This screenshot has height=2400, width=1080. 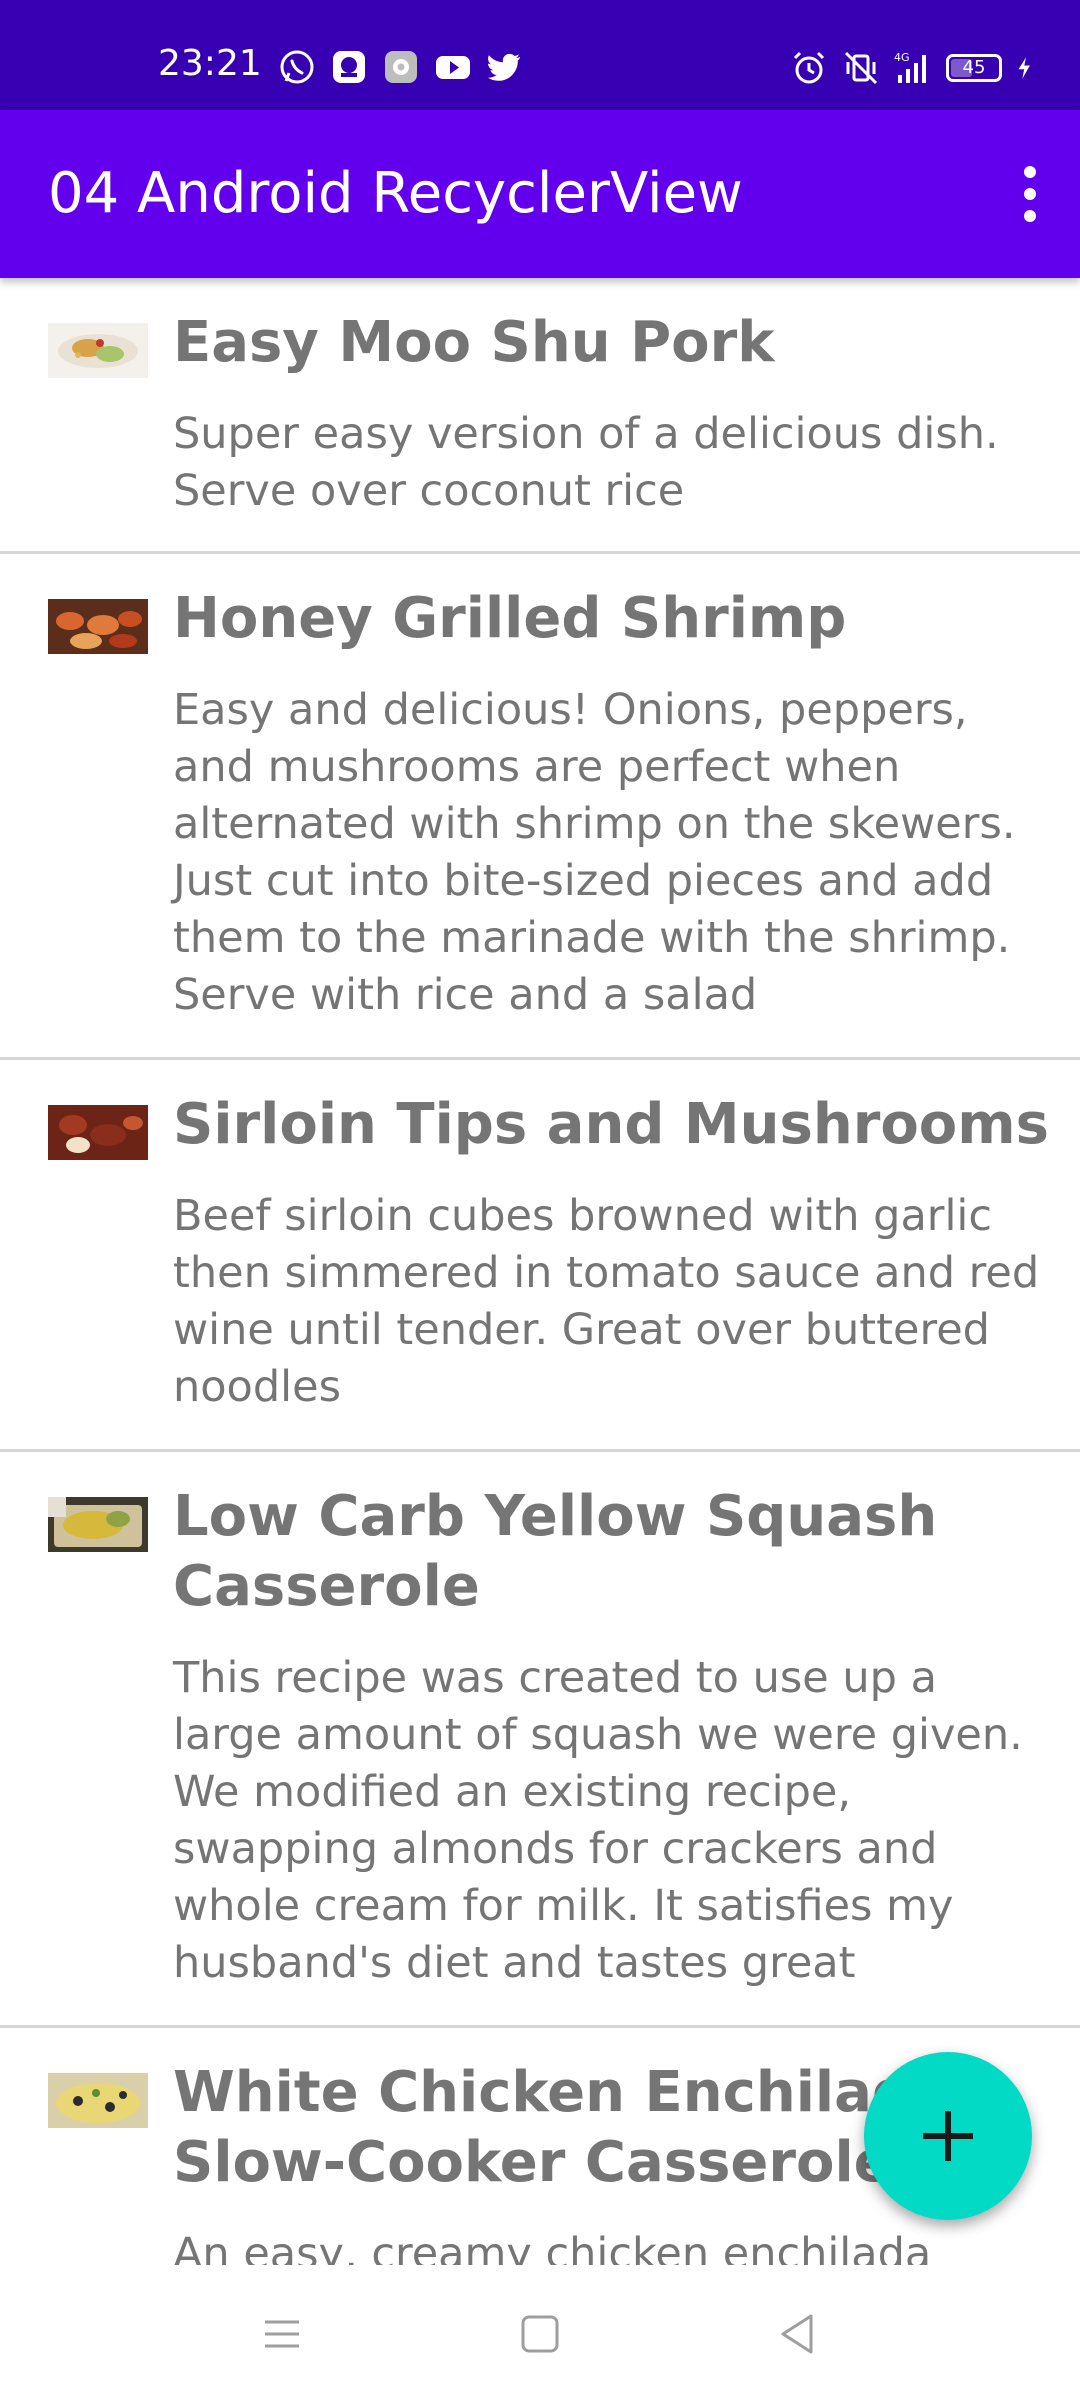 I want to click on recipe-title: Sirloin Tips and Mushrooms, so click(x=611, y=1124).